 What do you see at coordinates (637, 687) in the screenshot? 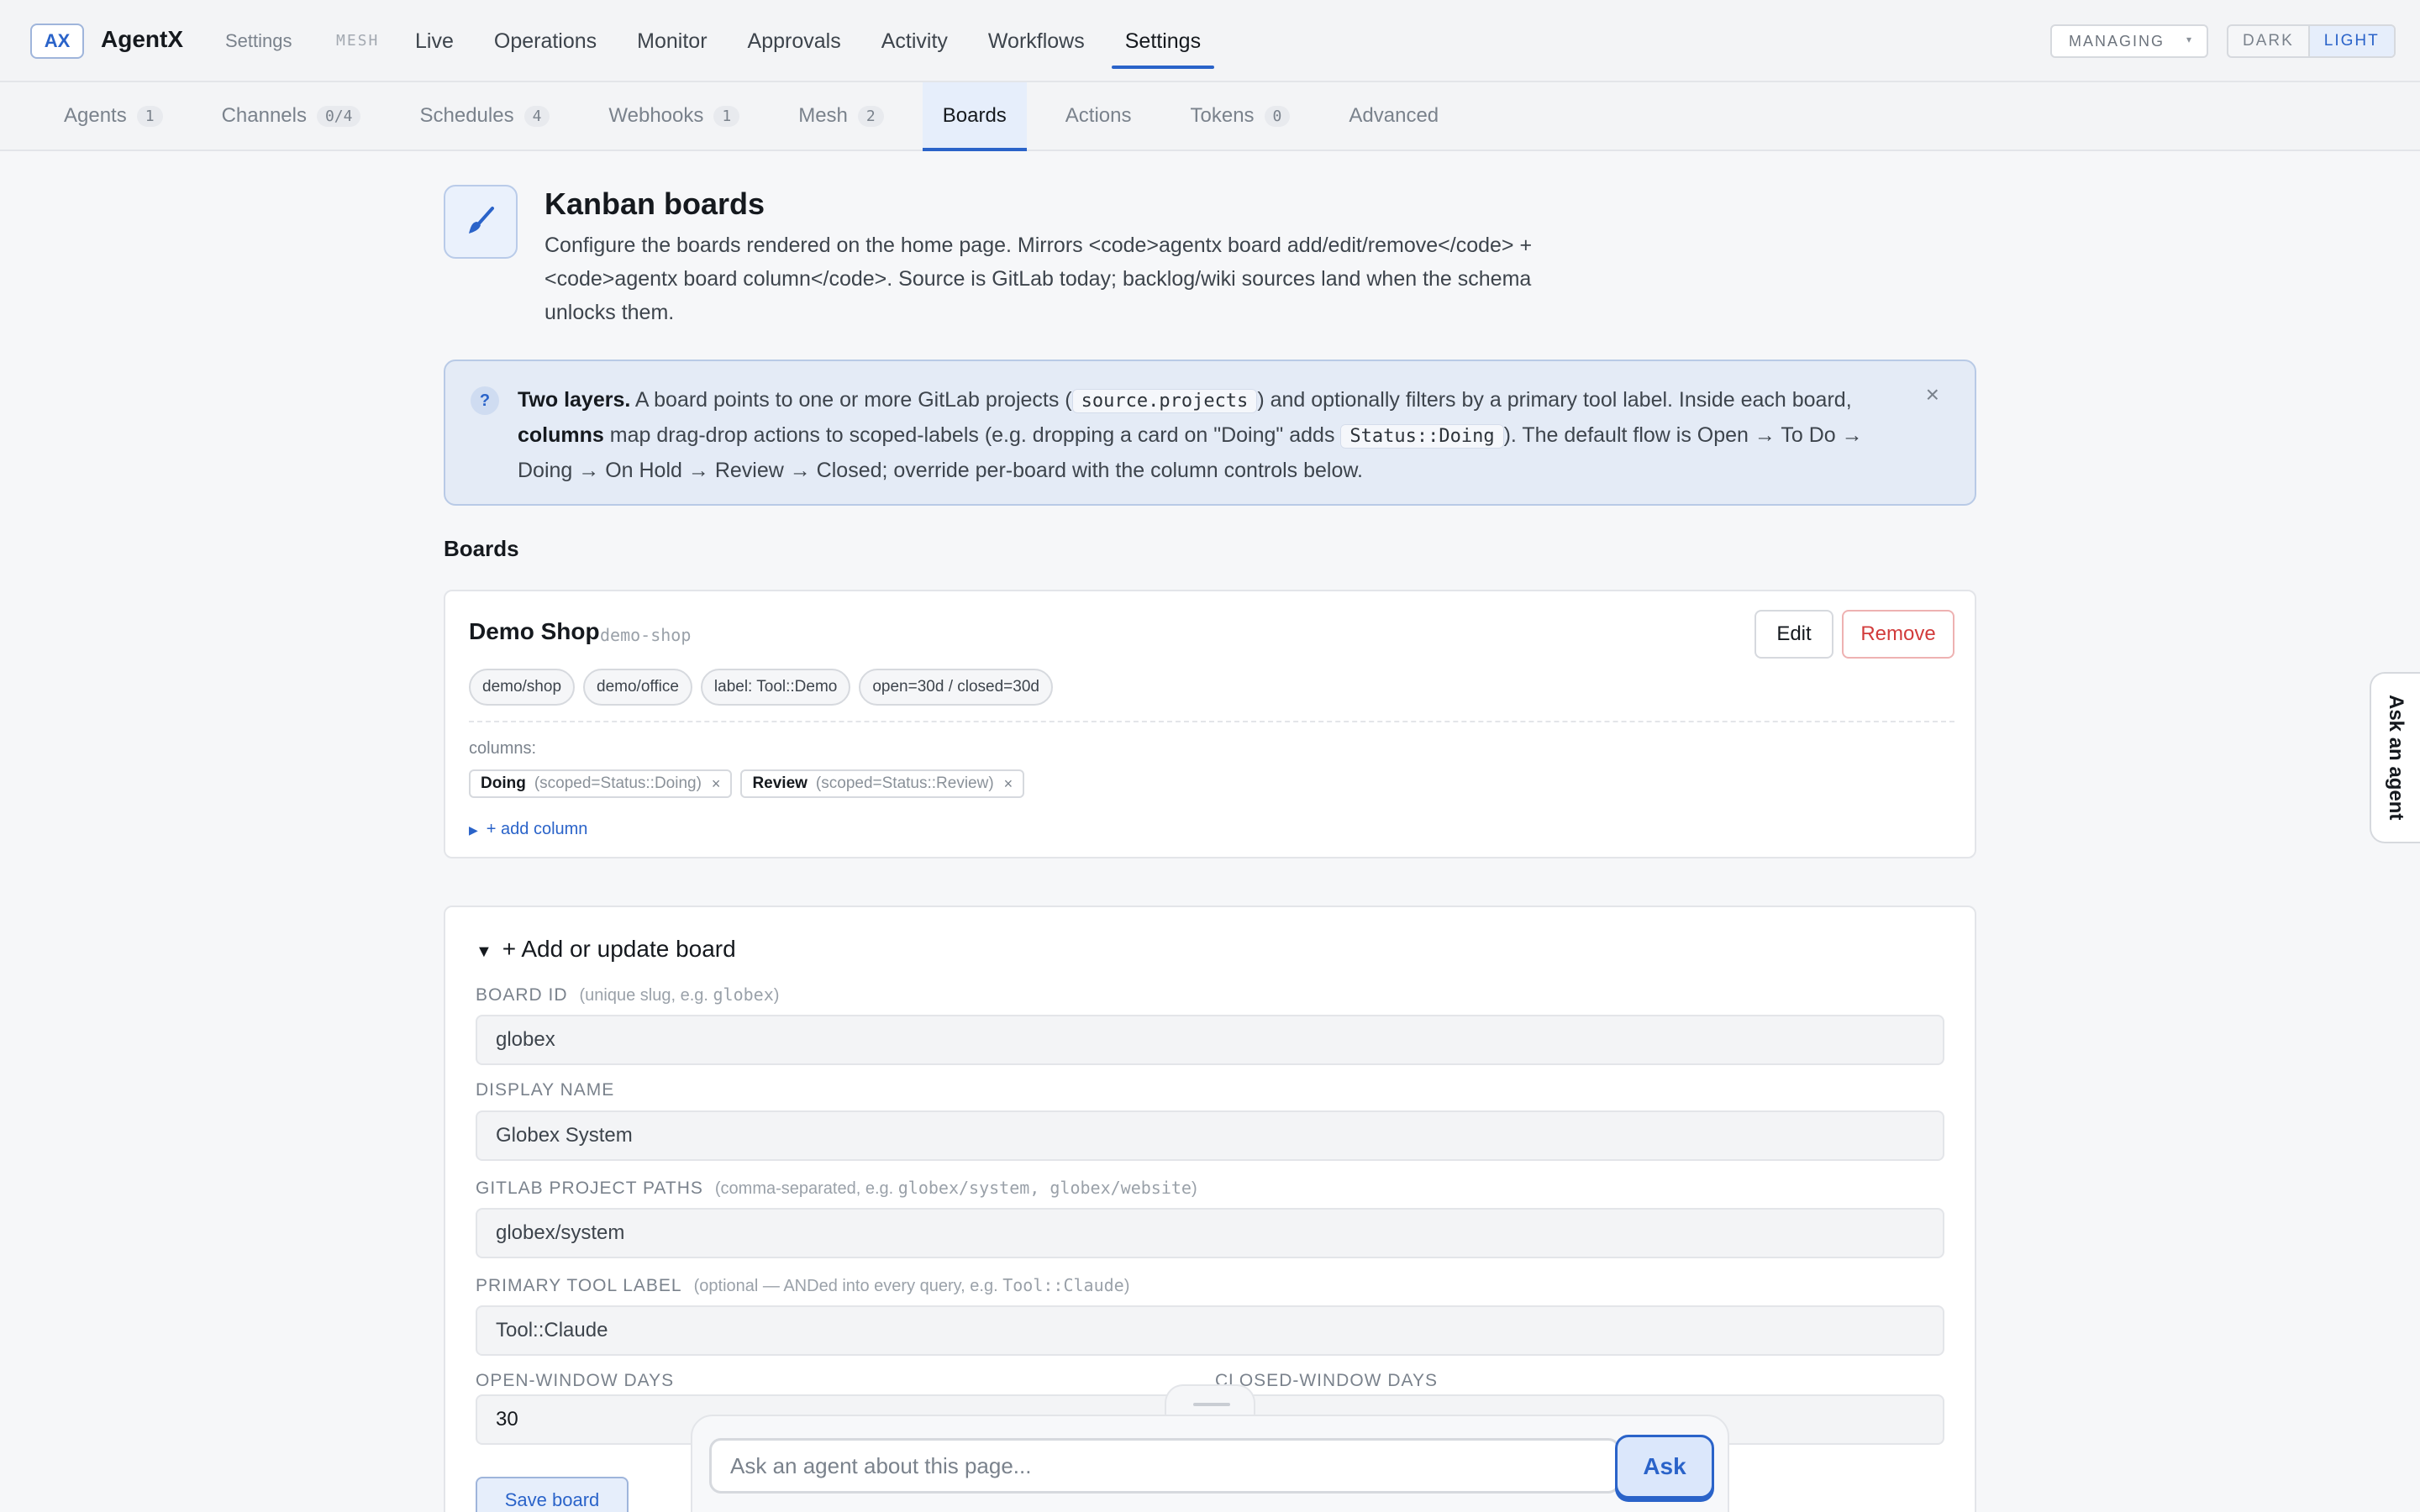
I see `project-chip: demo/office` at bounding box center [637, 687].